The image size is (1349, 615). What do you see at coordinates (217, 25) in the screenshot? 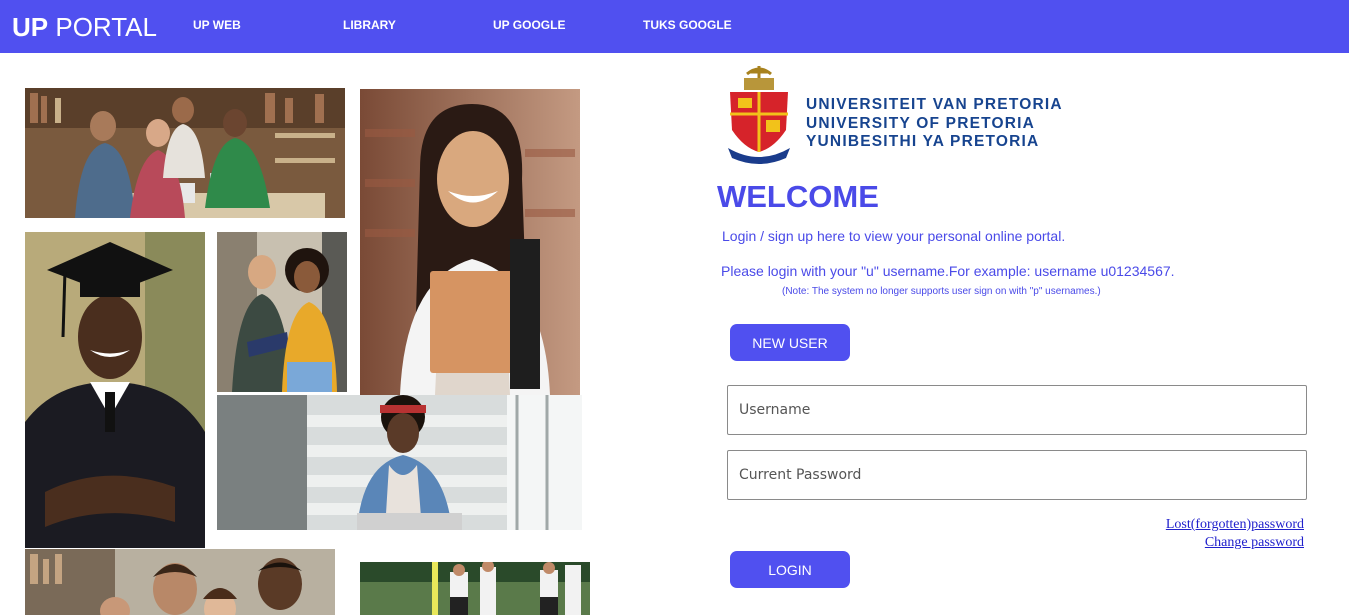
I see `nav-up-web: UP WEB` at bounding box center [217, 25].